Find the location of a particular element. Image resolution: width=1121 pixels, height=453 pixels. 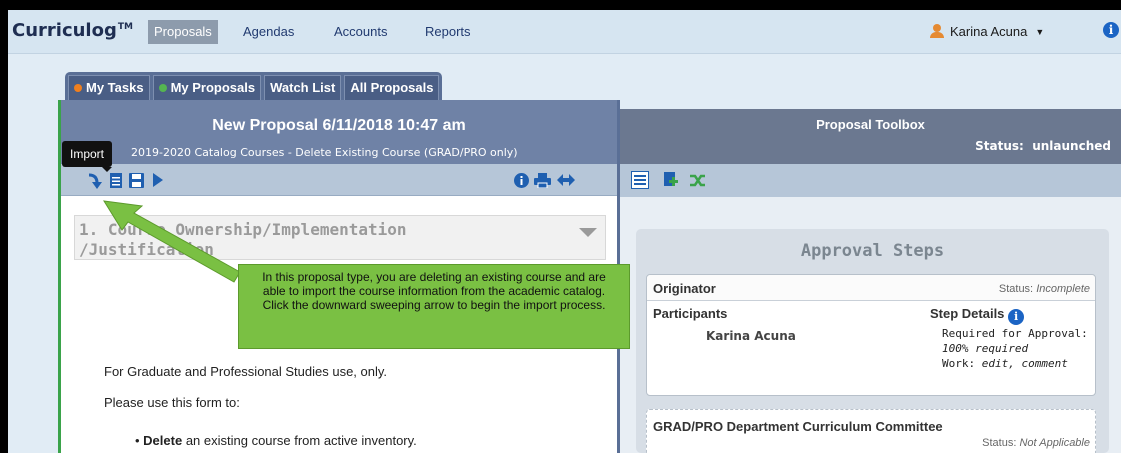

participant-name: Karina Acuna is located at coordinates (751, 336).